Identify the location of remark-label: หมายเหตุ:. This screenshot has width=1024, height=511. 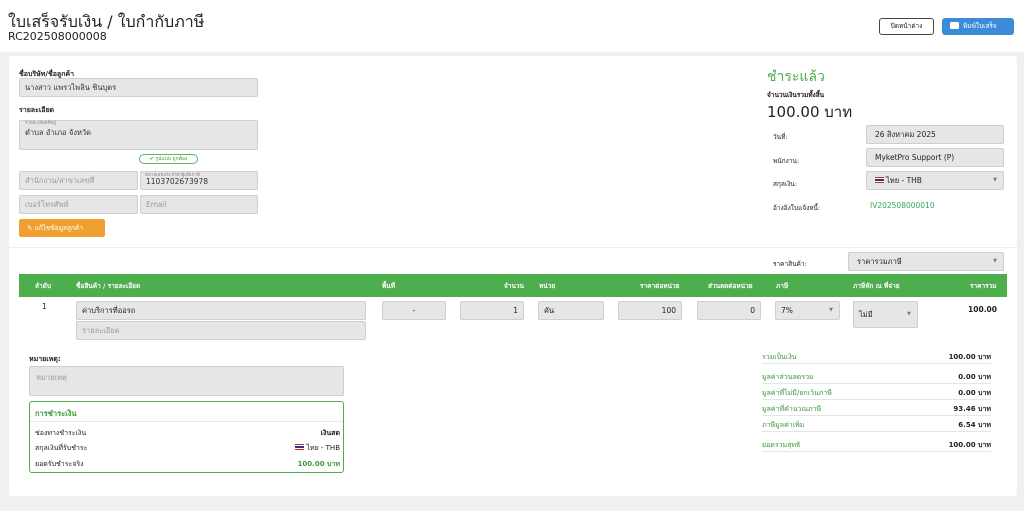
(45, 359).